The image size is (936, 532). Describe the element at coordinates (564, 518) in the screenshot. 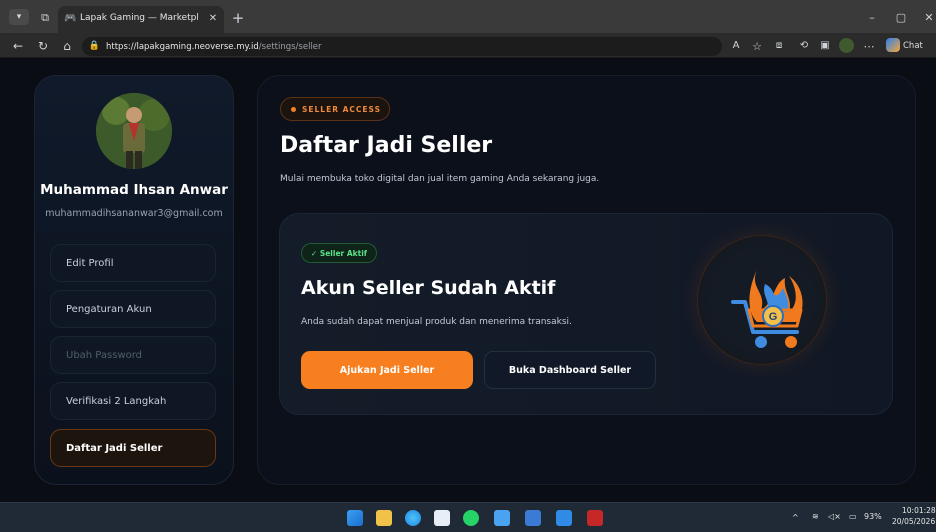

I see `vscode-icon` at that location.